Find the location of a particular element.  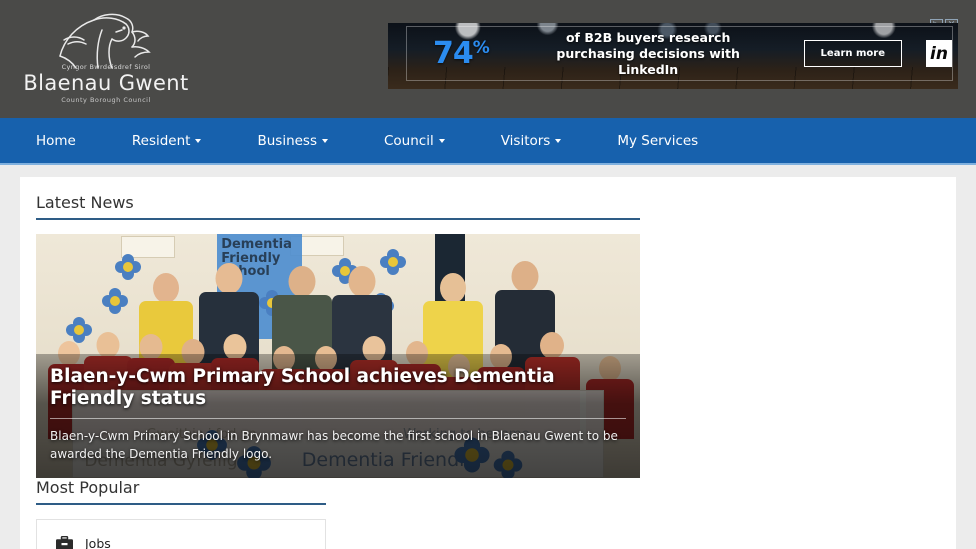

nav-label: Home is located at coordinates (56, 140).